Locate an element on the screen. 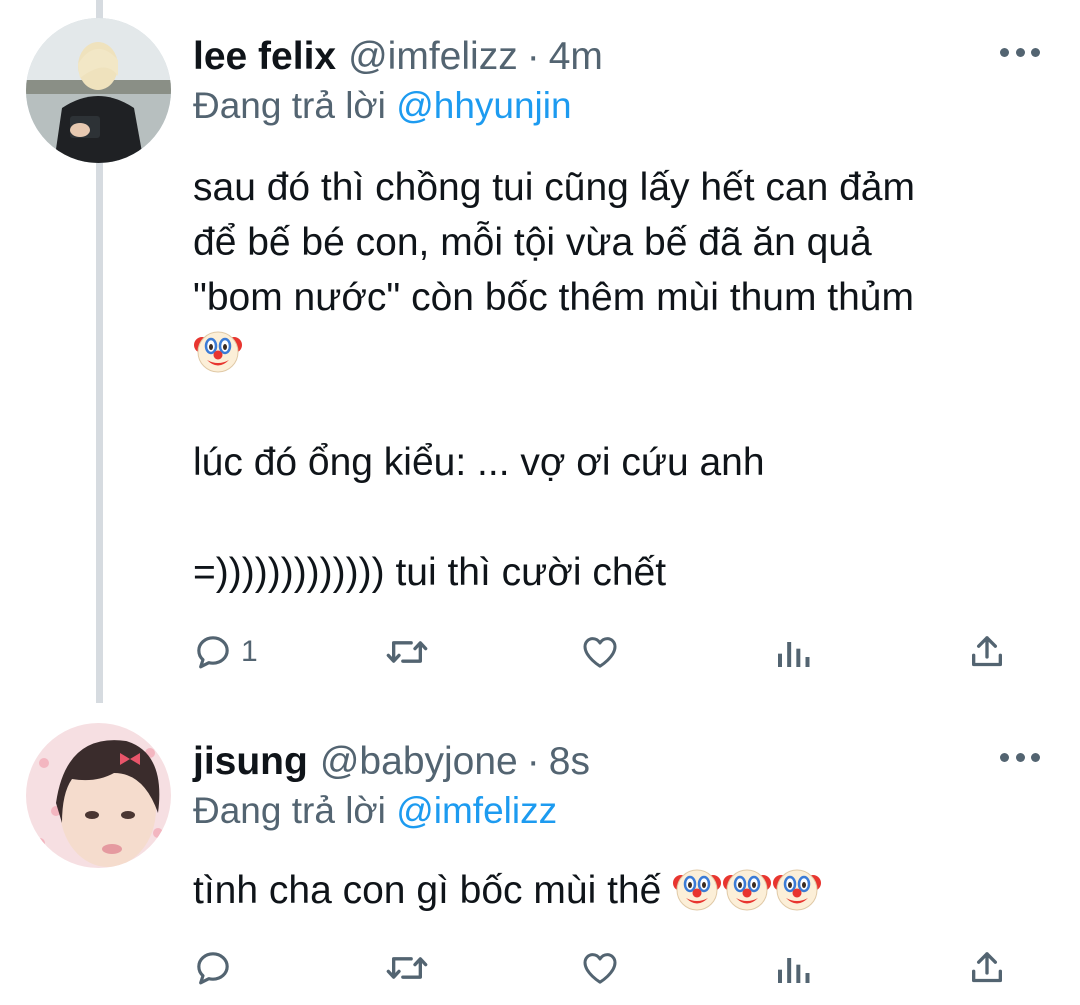 Image resolution: width=1080 pixels, height=1005 pixels. reply-button: 1 is located at coordinates (225, 652).